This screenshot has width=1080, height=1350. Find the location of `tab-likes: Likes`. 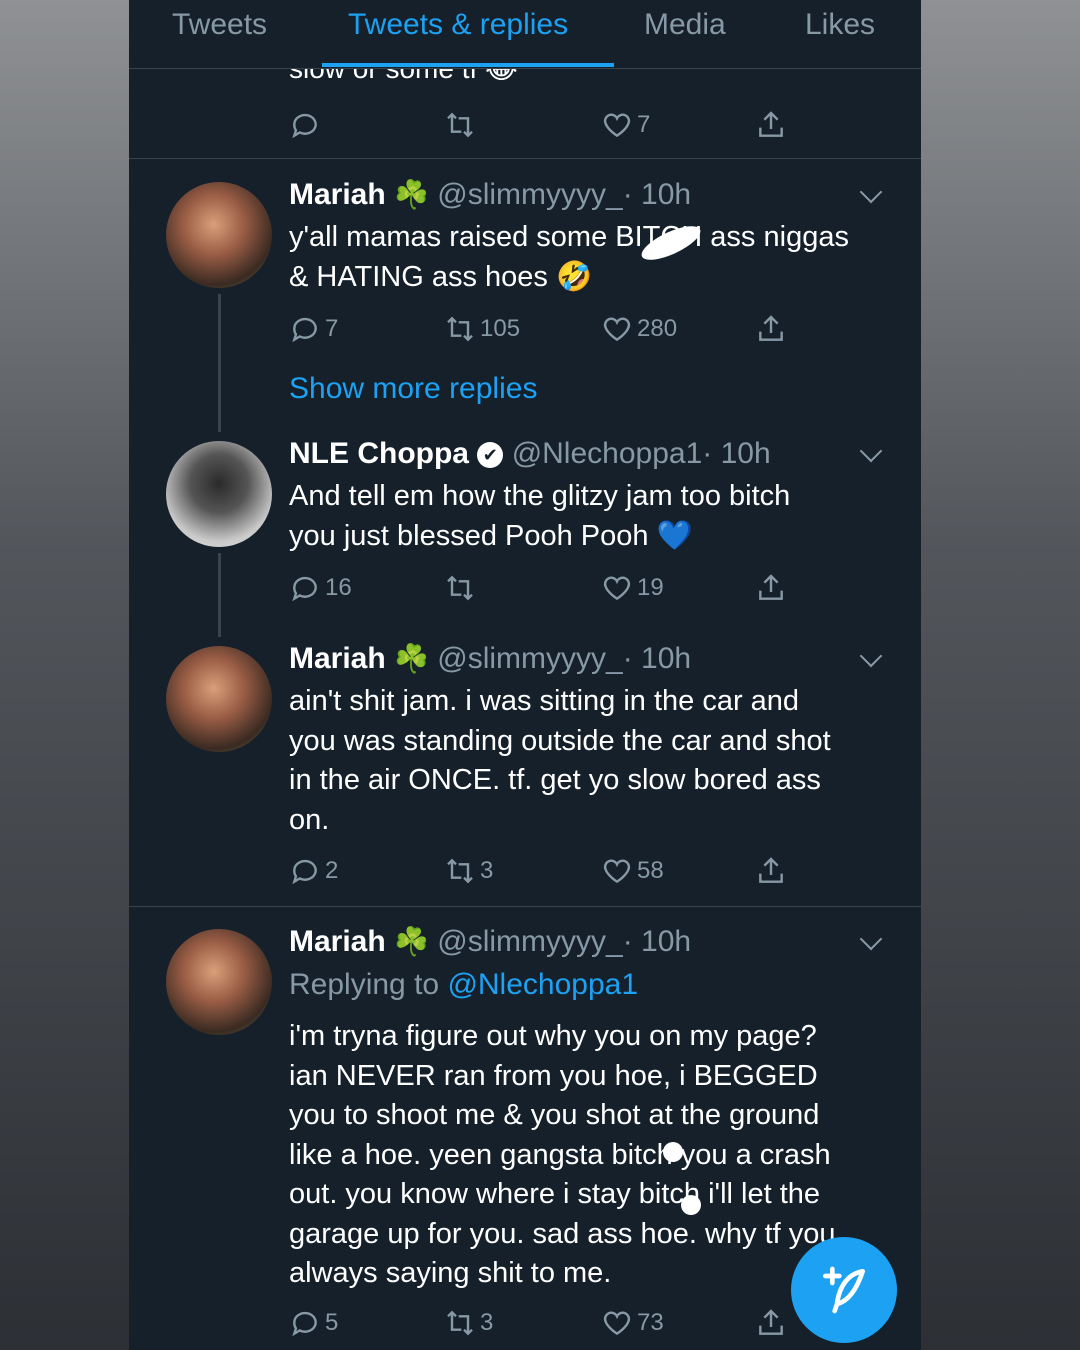

tab-likes: Likes is located at coordinates (840, 25).